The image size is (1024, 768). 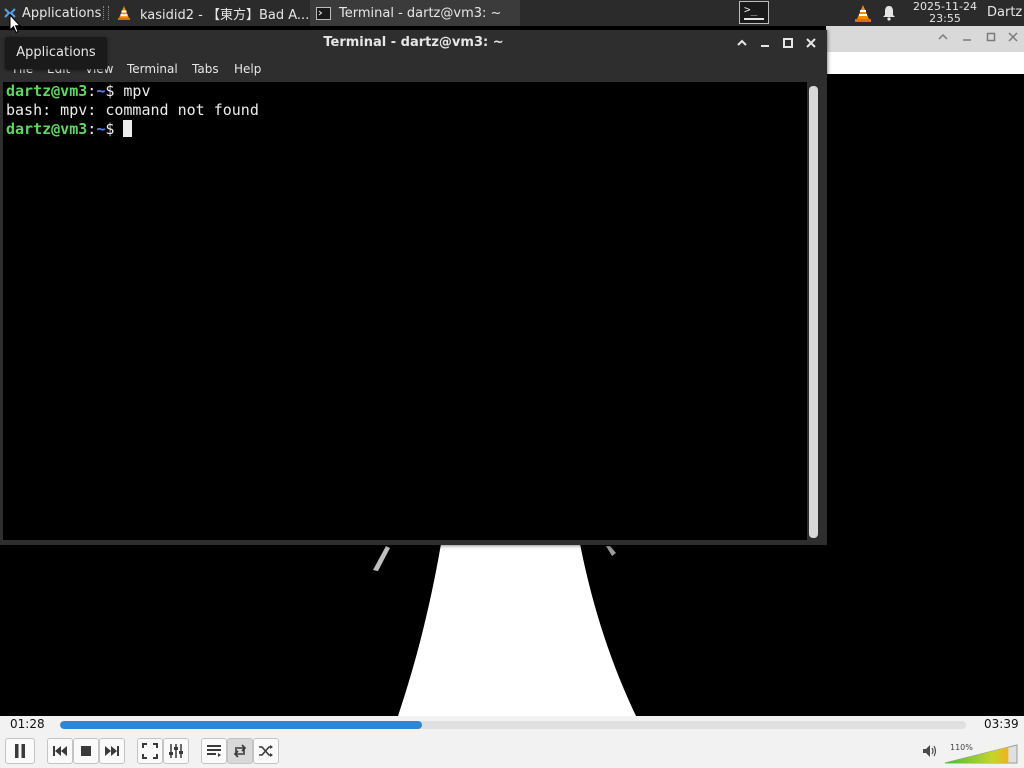 What do you see at coordinates (925, 63) in the screenshot?
I see `vlc-menubar` at bounding box center [925, 63].